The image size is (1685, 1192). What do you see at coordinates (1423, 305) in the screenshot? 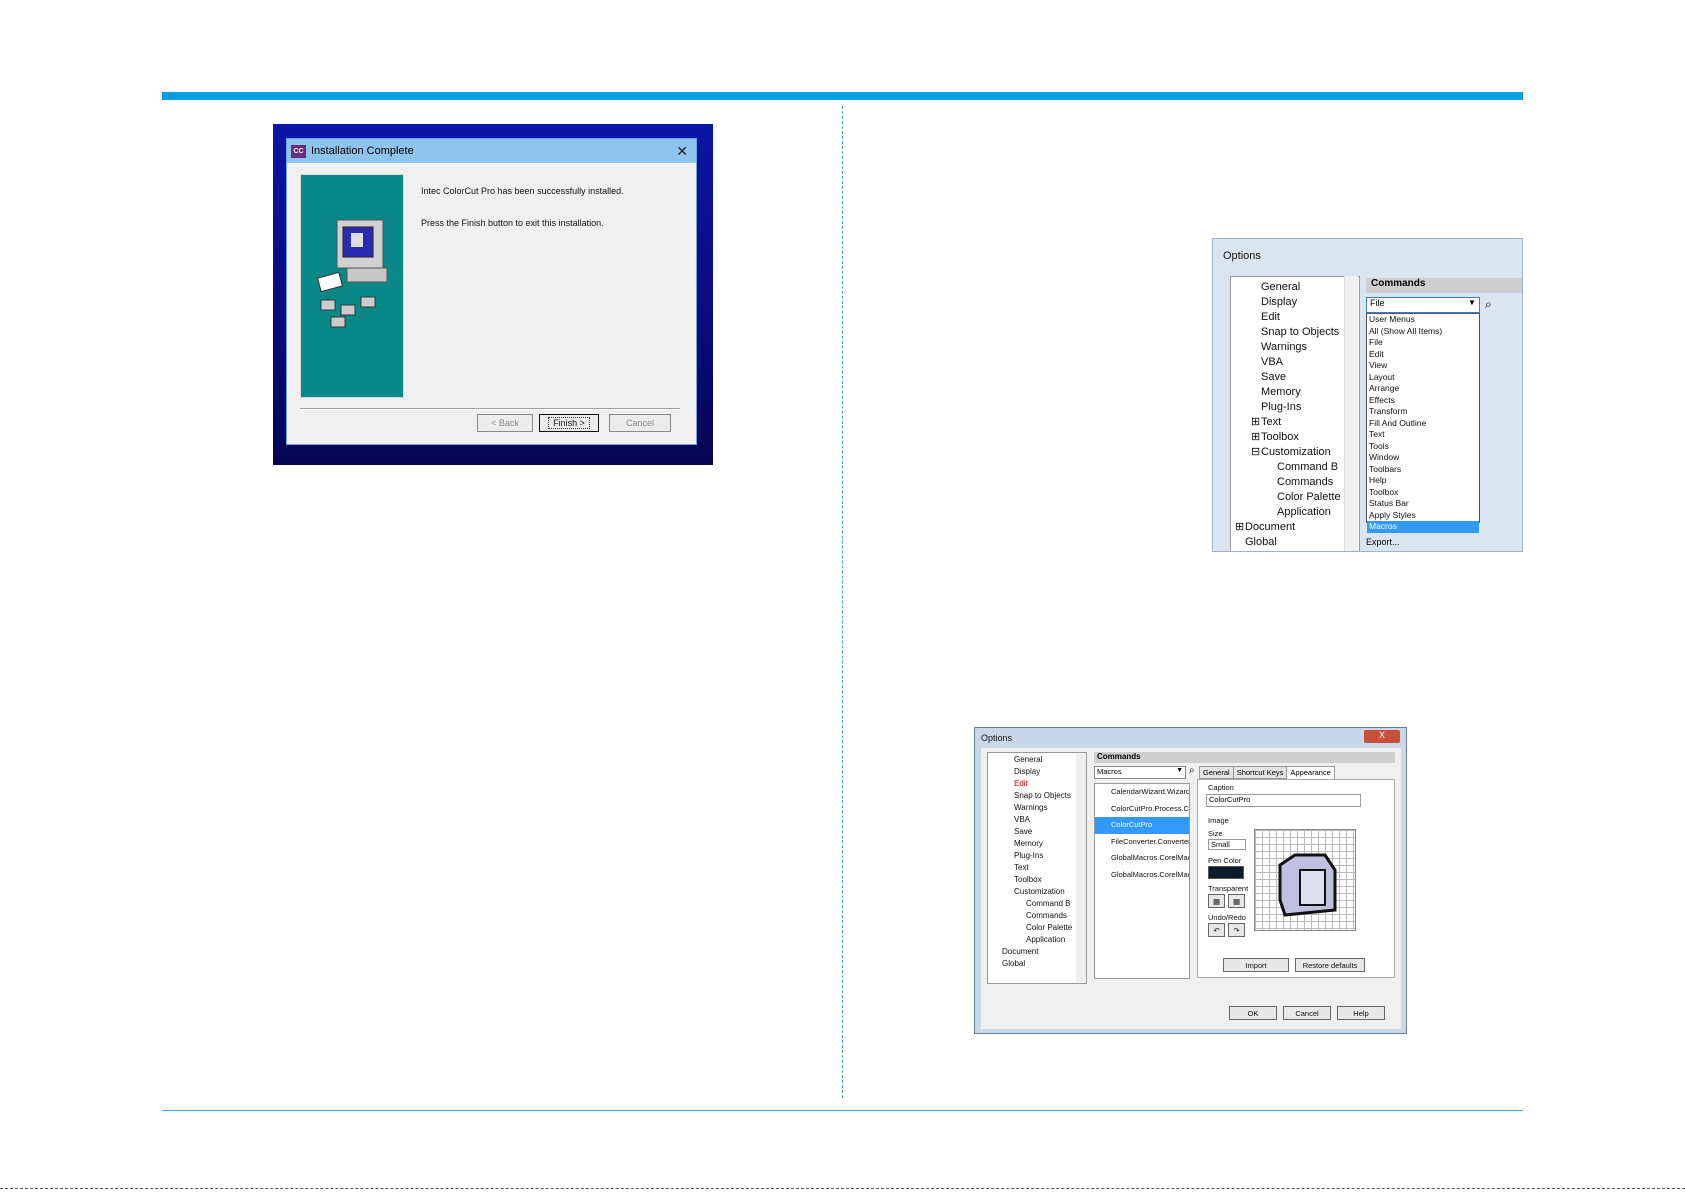
I see `category-combo: File ▼` at bounding box center [1423, 305].